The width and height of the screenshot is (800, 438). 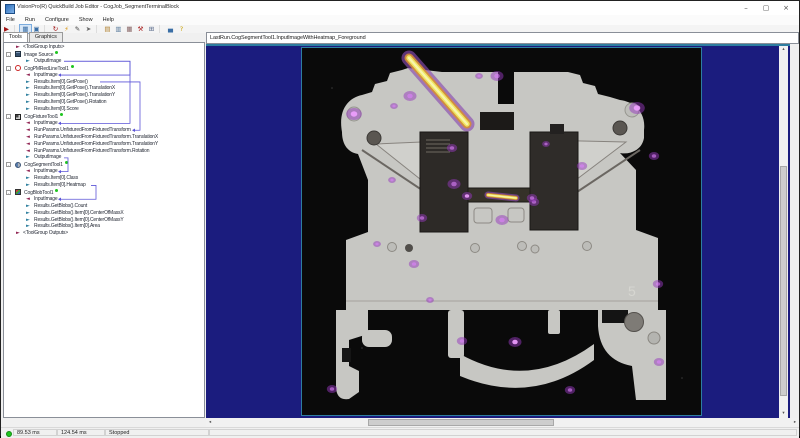 What do you see at coordinates (783, 281) in the screenshot?
I see `vscroll-thumb` at bounding box center [783, 281].